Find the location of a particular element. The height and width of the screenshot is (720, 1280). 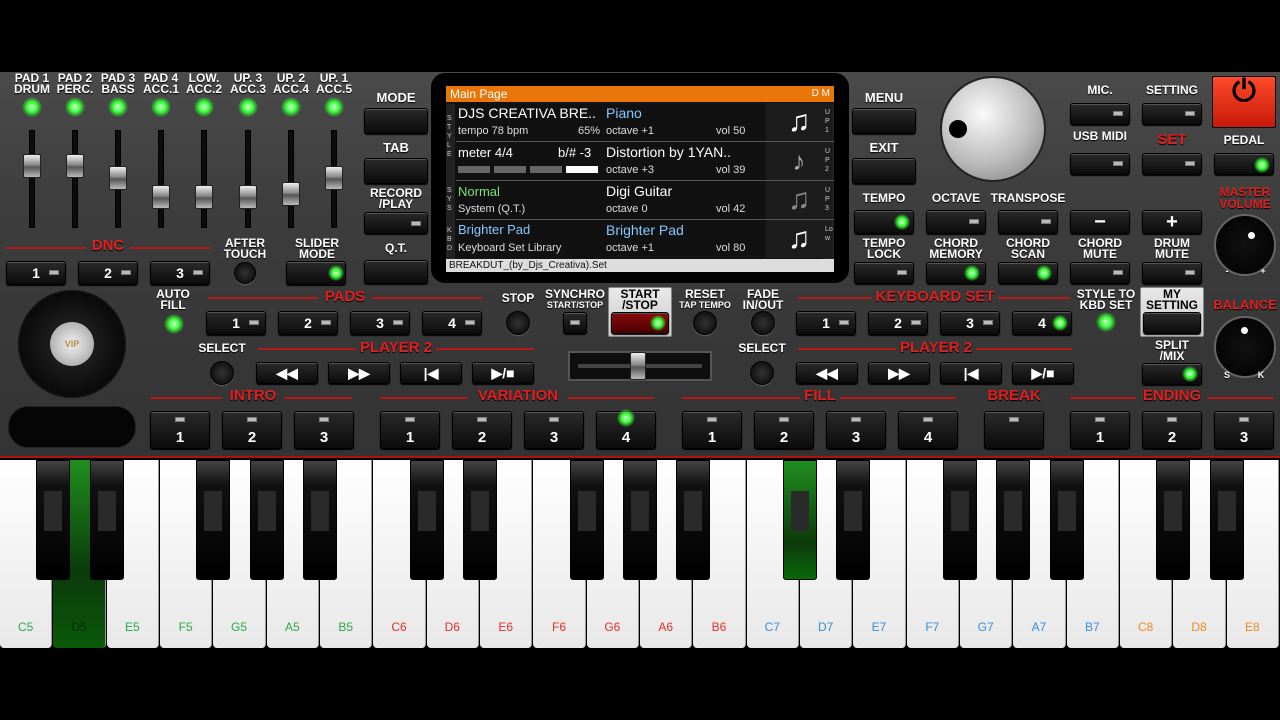

mic-button is located at coordinates (1100, 114).